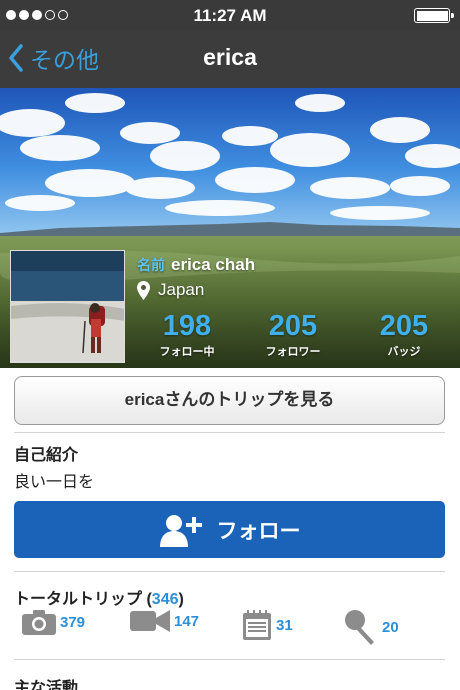 This screenshot has width=460, height=690. I want to click on navigation-bar: その他 erica, so click(230, 59).